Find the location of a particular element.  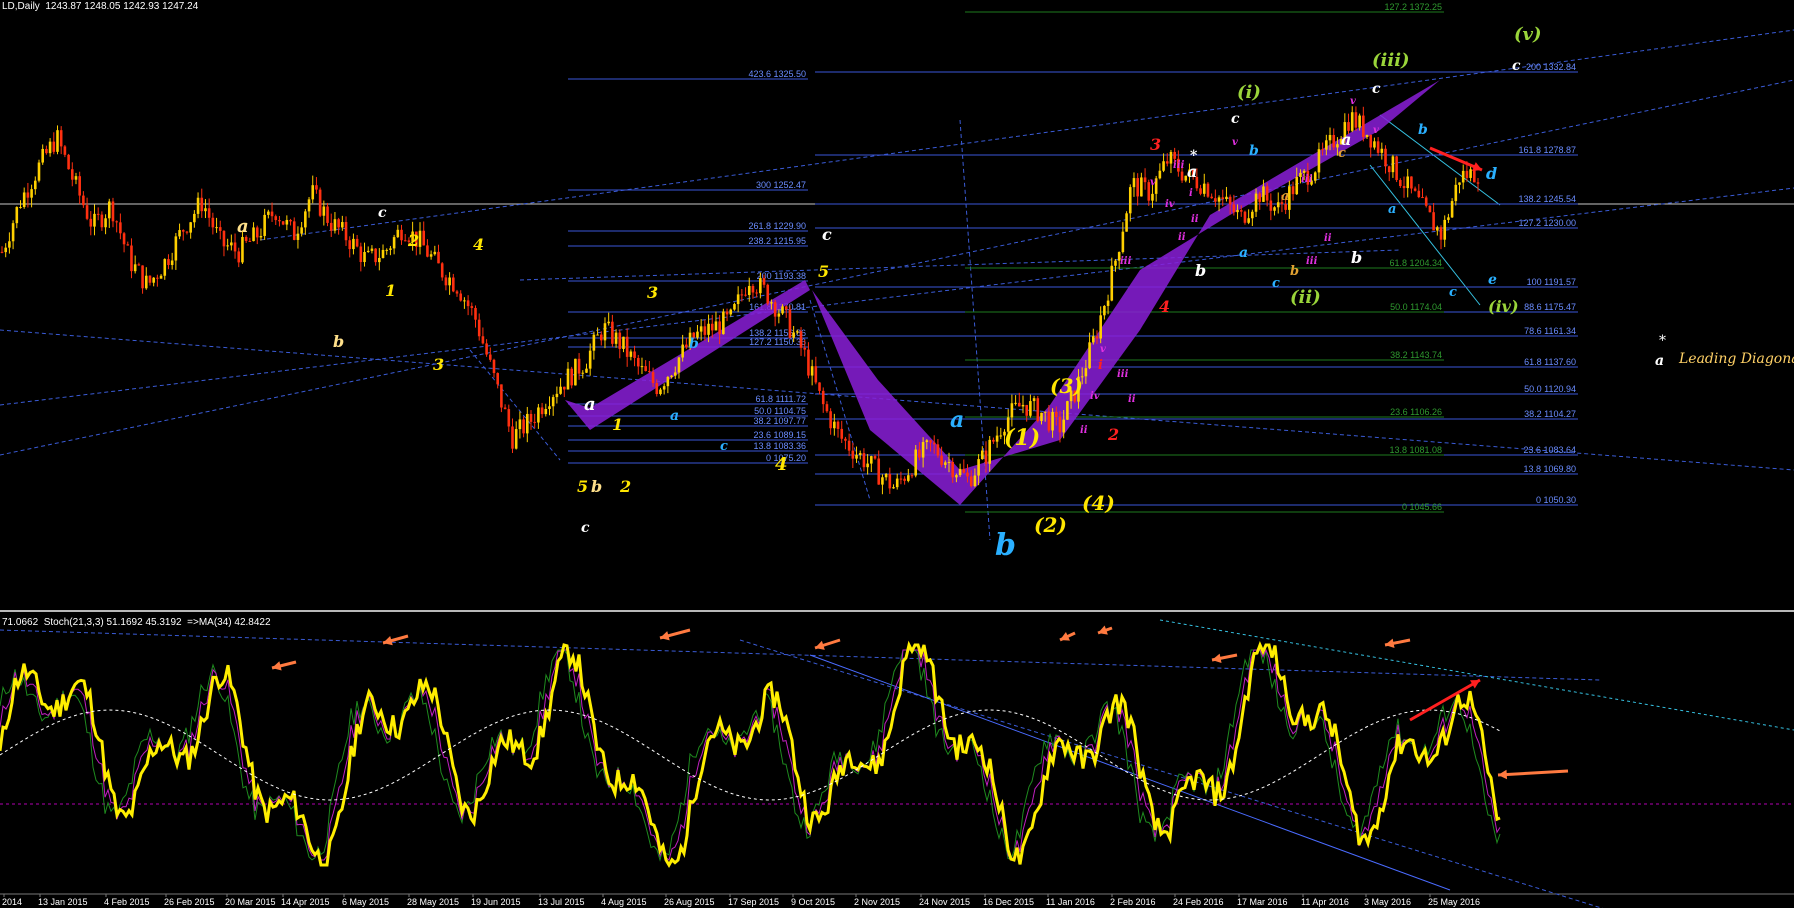

fib-label-left: 127.2 1150.36 is located at coordinates (777, 342).